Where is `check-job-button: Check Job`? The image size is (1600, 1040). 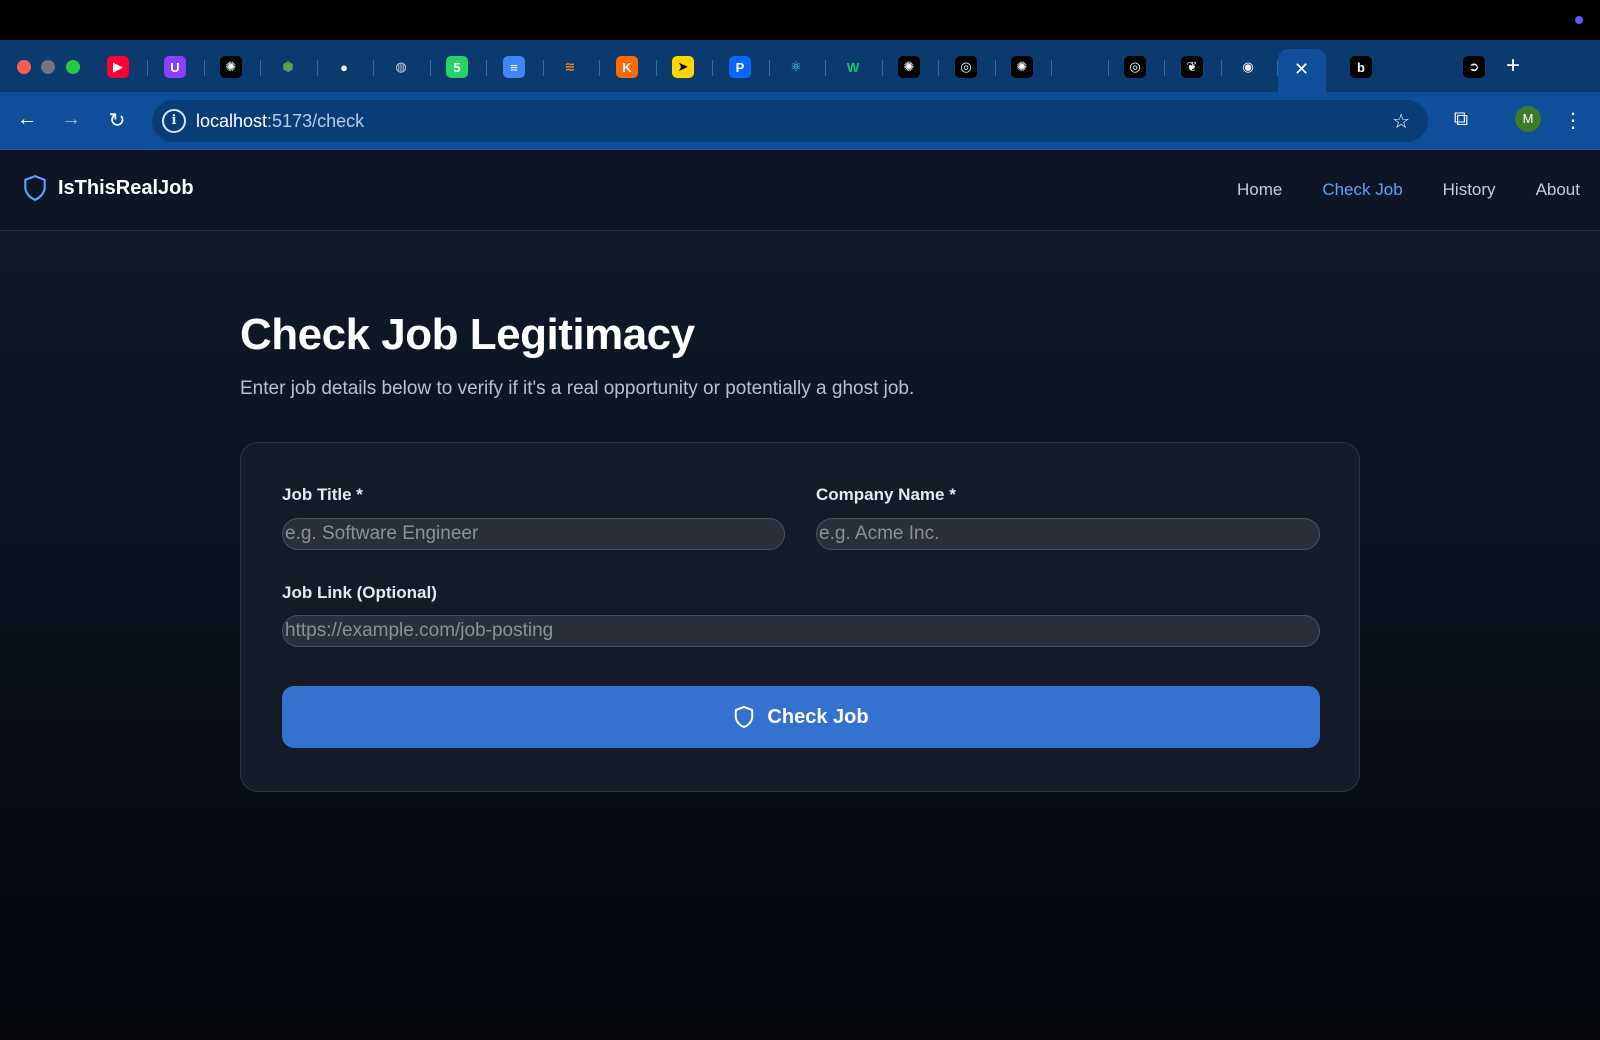
check-job-button: Check Job is located at coordinates (801, 717).